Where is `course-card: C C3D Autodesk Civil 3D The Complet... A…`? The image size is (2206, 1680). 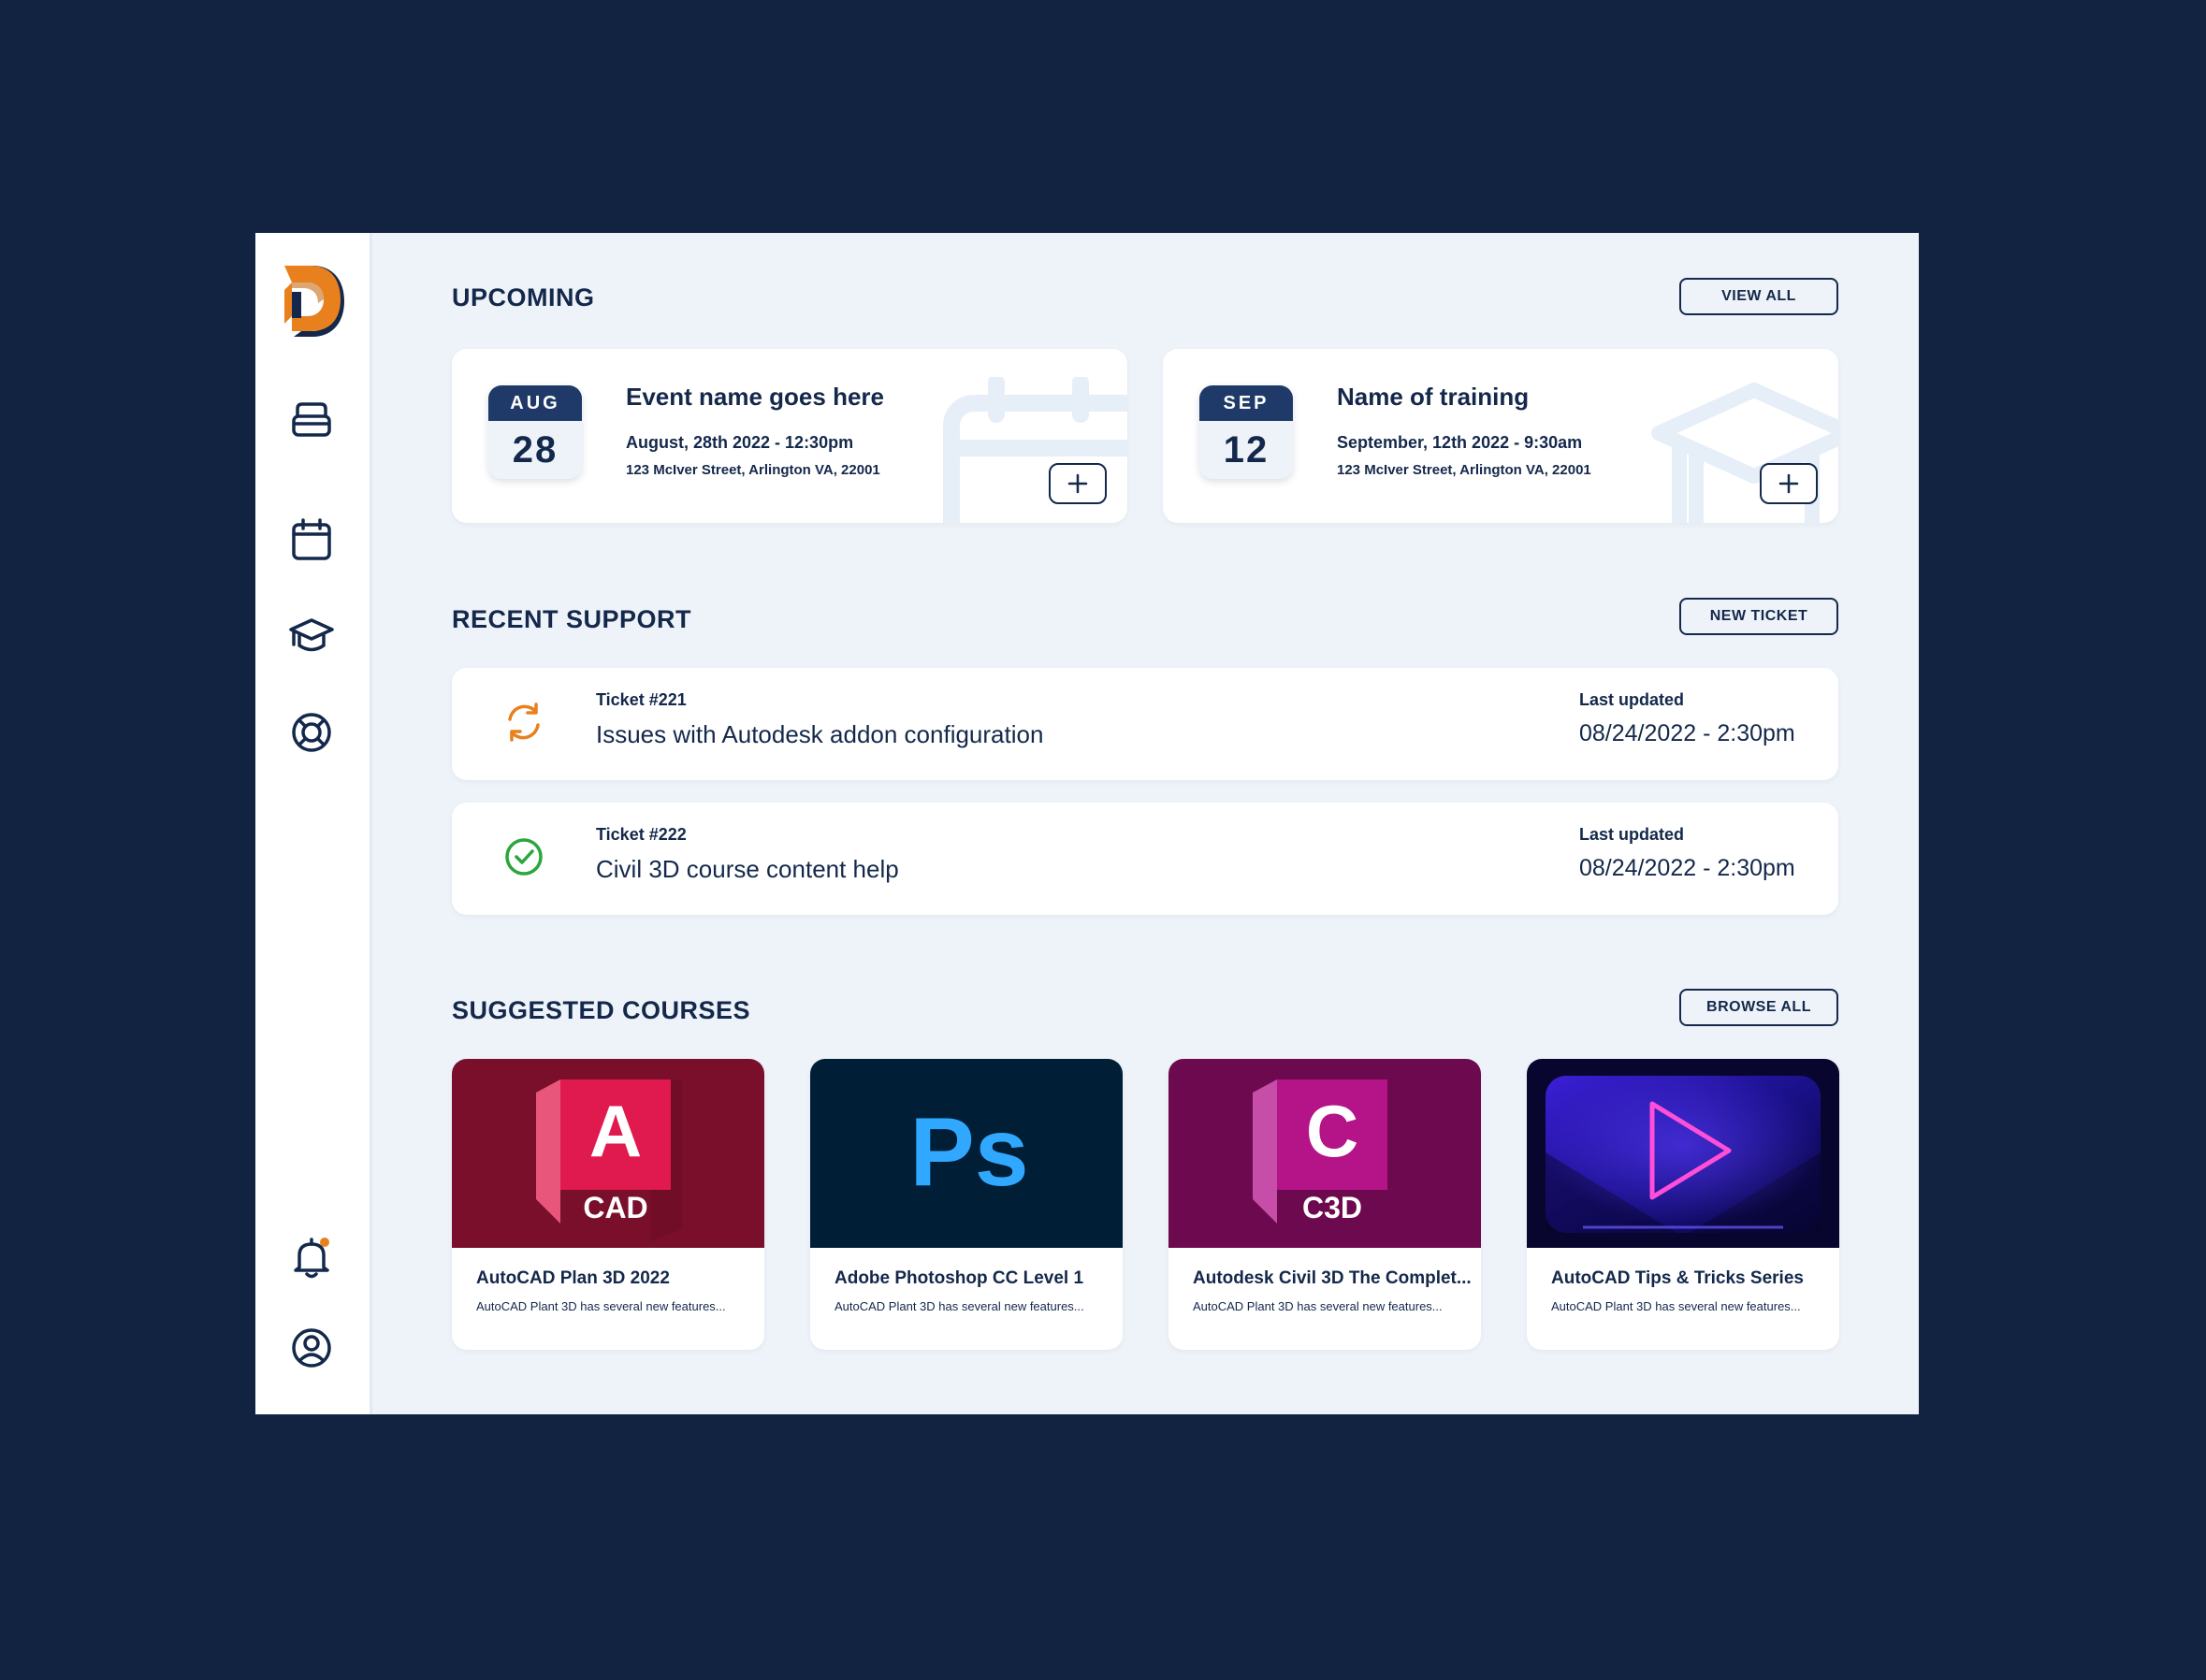 course-card: C C3D Autodesk Civil 3D The Complet... A… is located at coordinates (1324, 1204).